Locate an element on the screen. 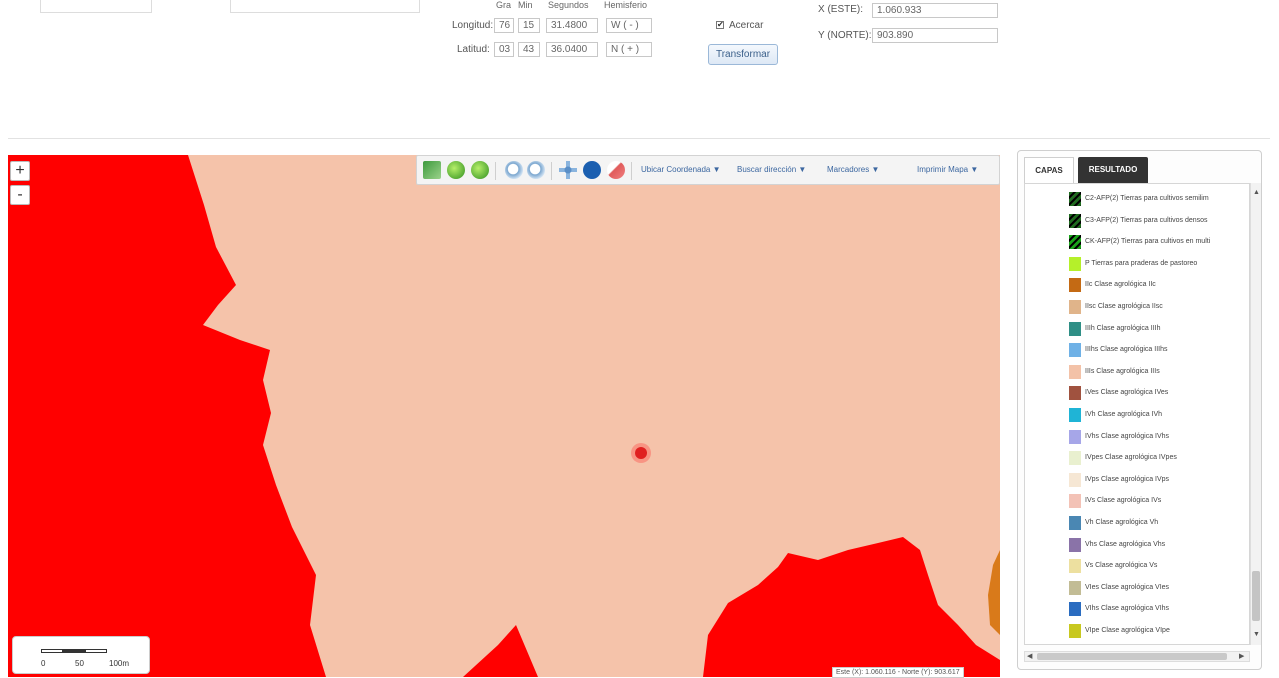 The image size is (1279, 678). longitud-hemisphere-select: W ( - ) is located at coordinates (629, 25).